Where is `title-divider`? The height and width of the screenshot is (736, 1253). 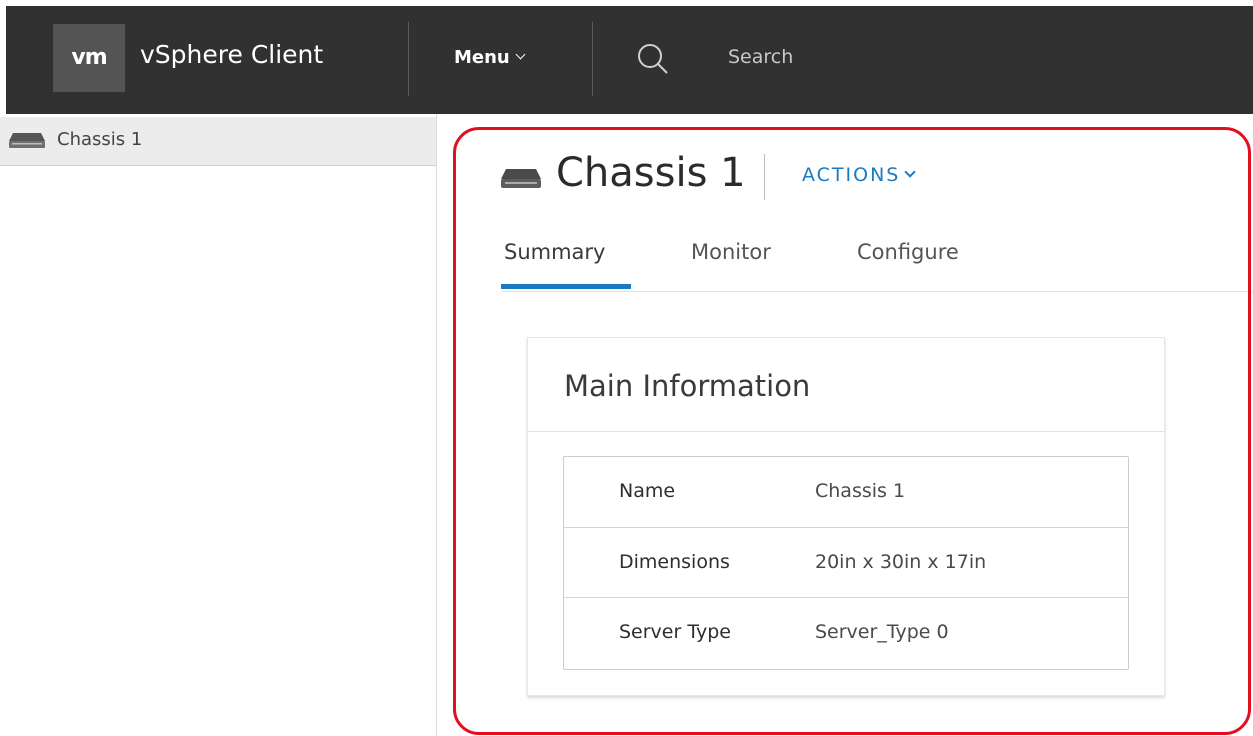
title-divider is located at coordinates (764, 177).